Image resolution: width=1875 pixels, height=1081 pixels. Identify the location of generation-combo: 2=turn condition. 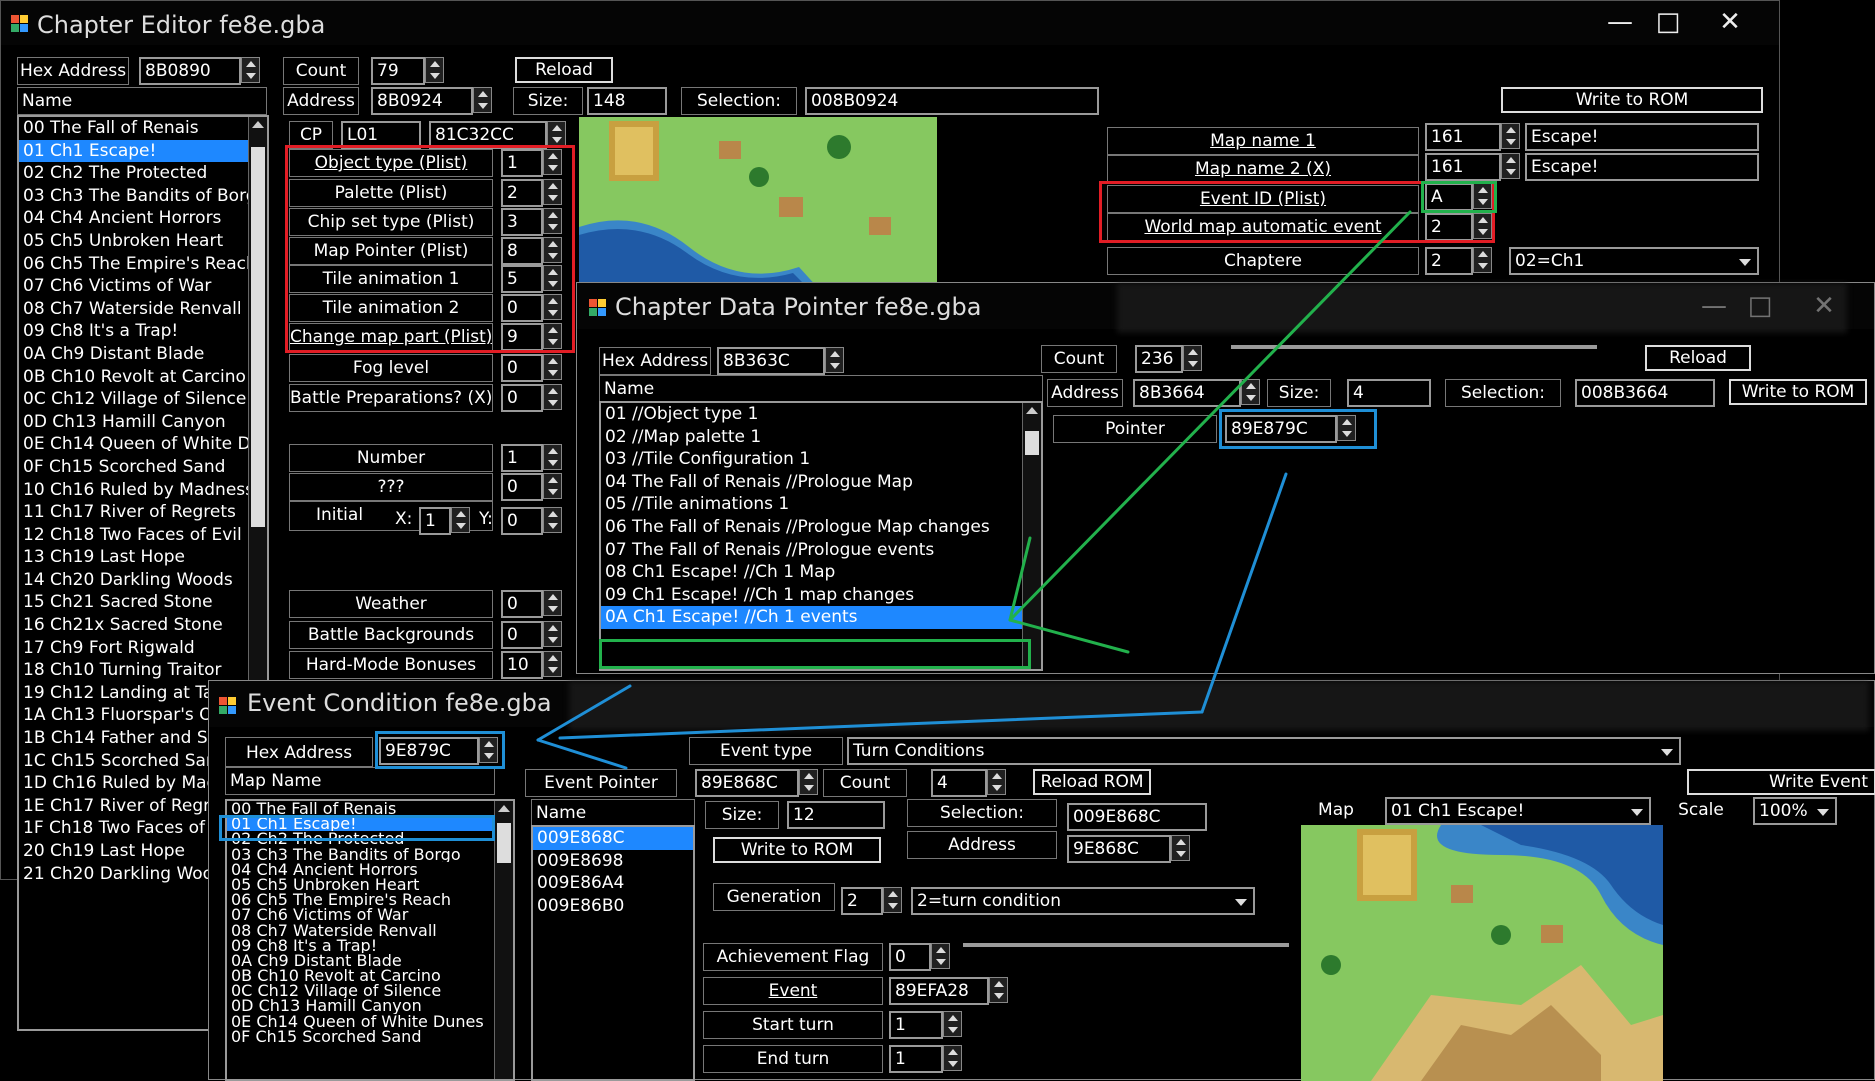
(1083, 901).